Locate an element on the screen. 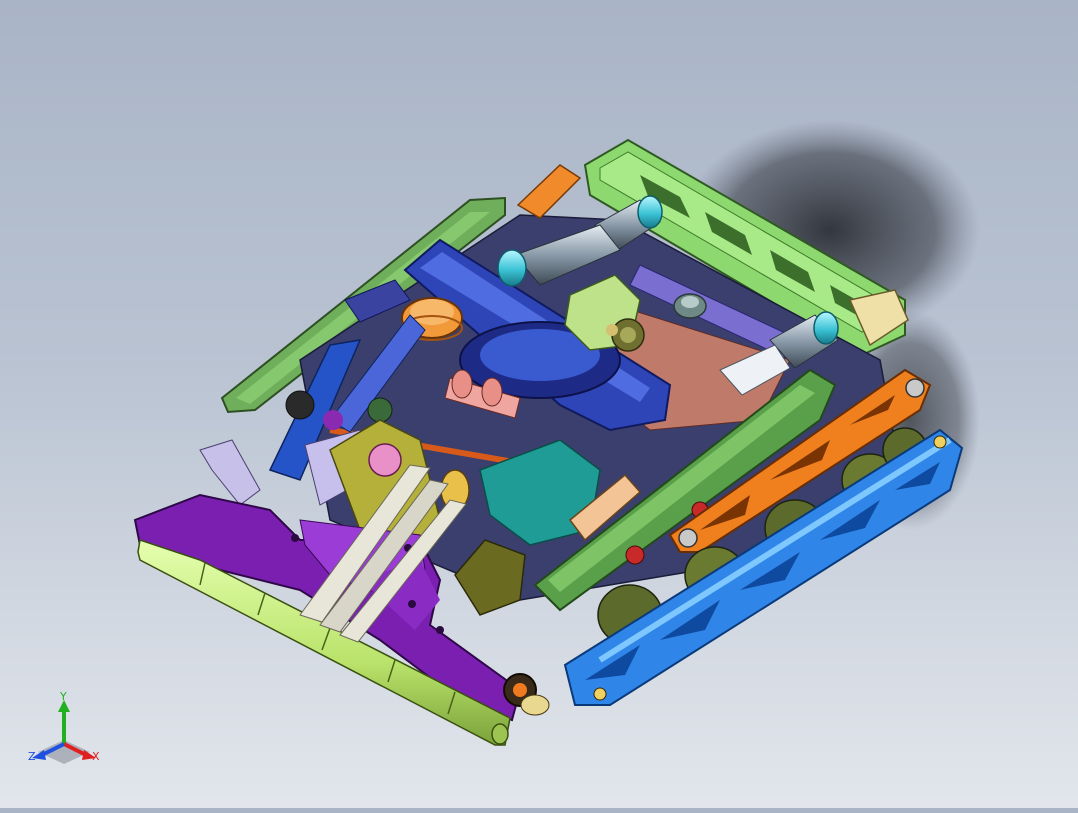 The image size is (1078, 813). triad-y-label: Y is located at coordinates (63, 697).